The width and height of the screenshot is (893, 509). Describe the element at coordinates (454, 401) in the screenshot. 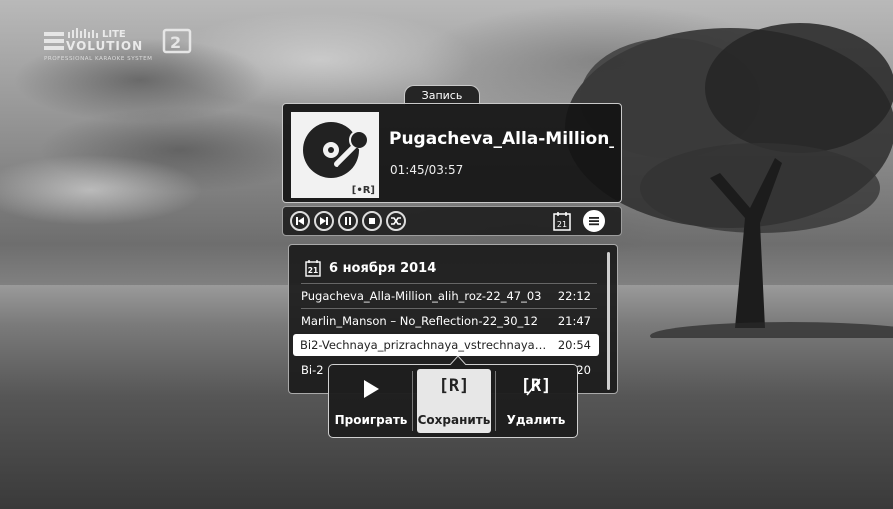

I see `save-button: [R] Сохранить` at that location.